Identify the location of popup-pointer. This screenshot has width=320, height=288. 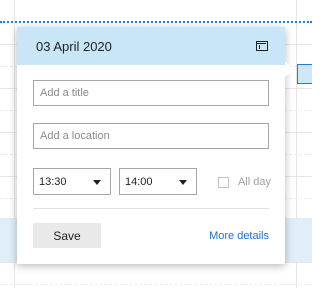
(289, 69).